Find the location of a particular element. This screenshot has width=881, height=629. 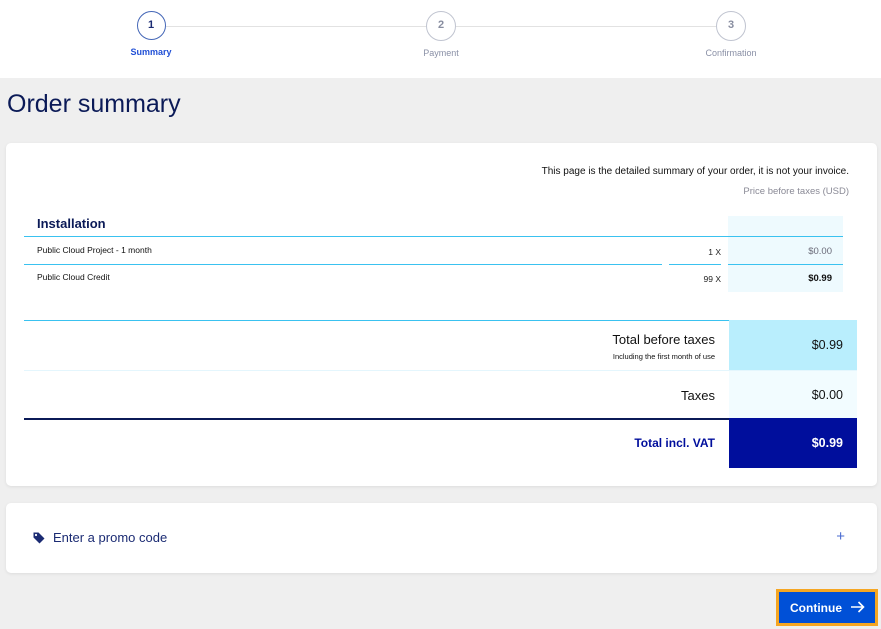

item-price: $0.00 is located at coordinates (820, 251).